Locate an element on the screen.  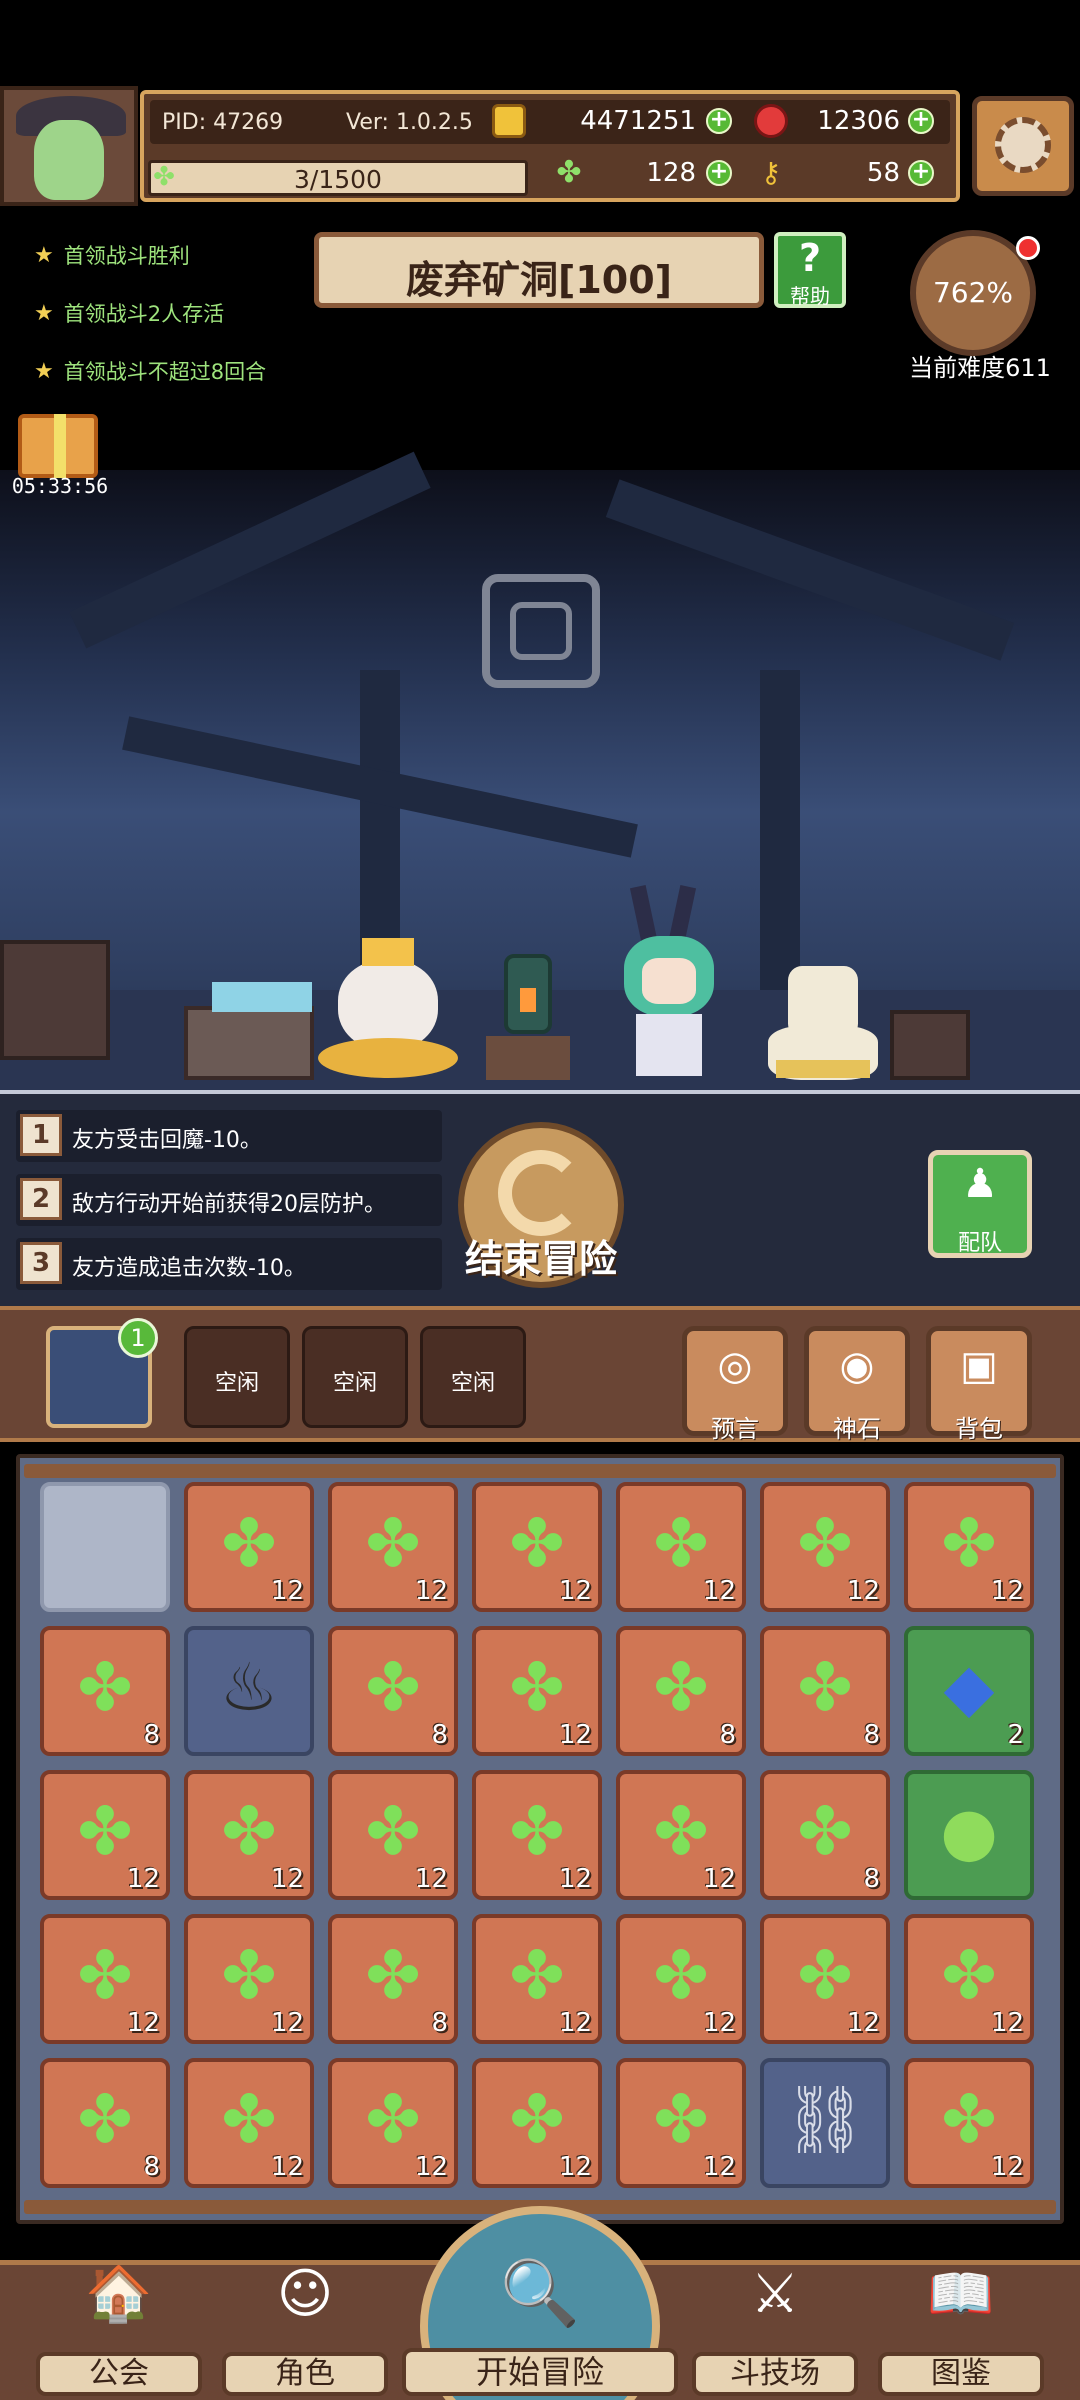
modifier-text: 敌方行动开始前获得20层防护。 is located at coordinates (229, 1204).